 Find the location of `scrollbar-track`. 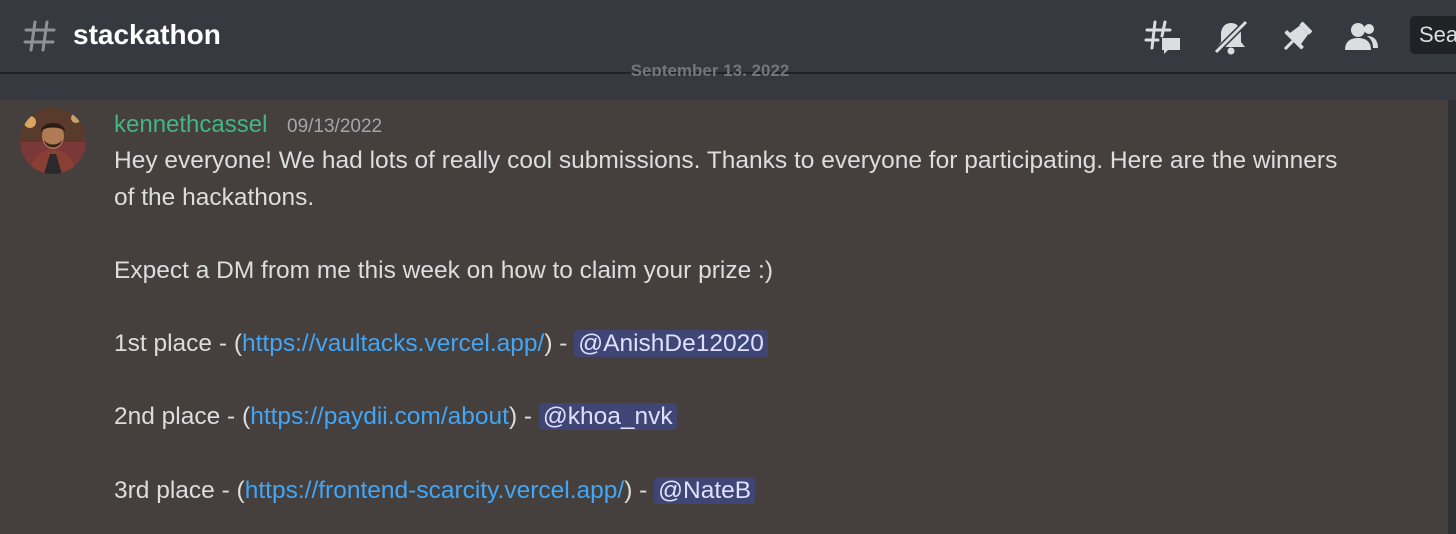

scrollbar-track is located at coordinates (1452, 317).